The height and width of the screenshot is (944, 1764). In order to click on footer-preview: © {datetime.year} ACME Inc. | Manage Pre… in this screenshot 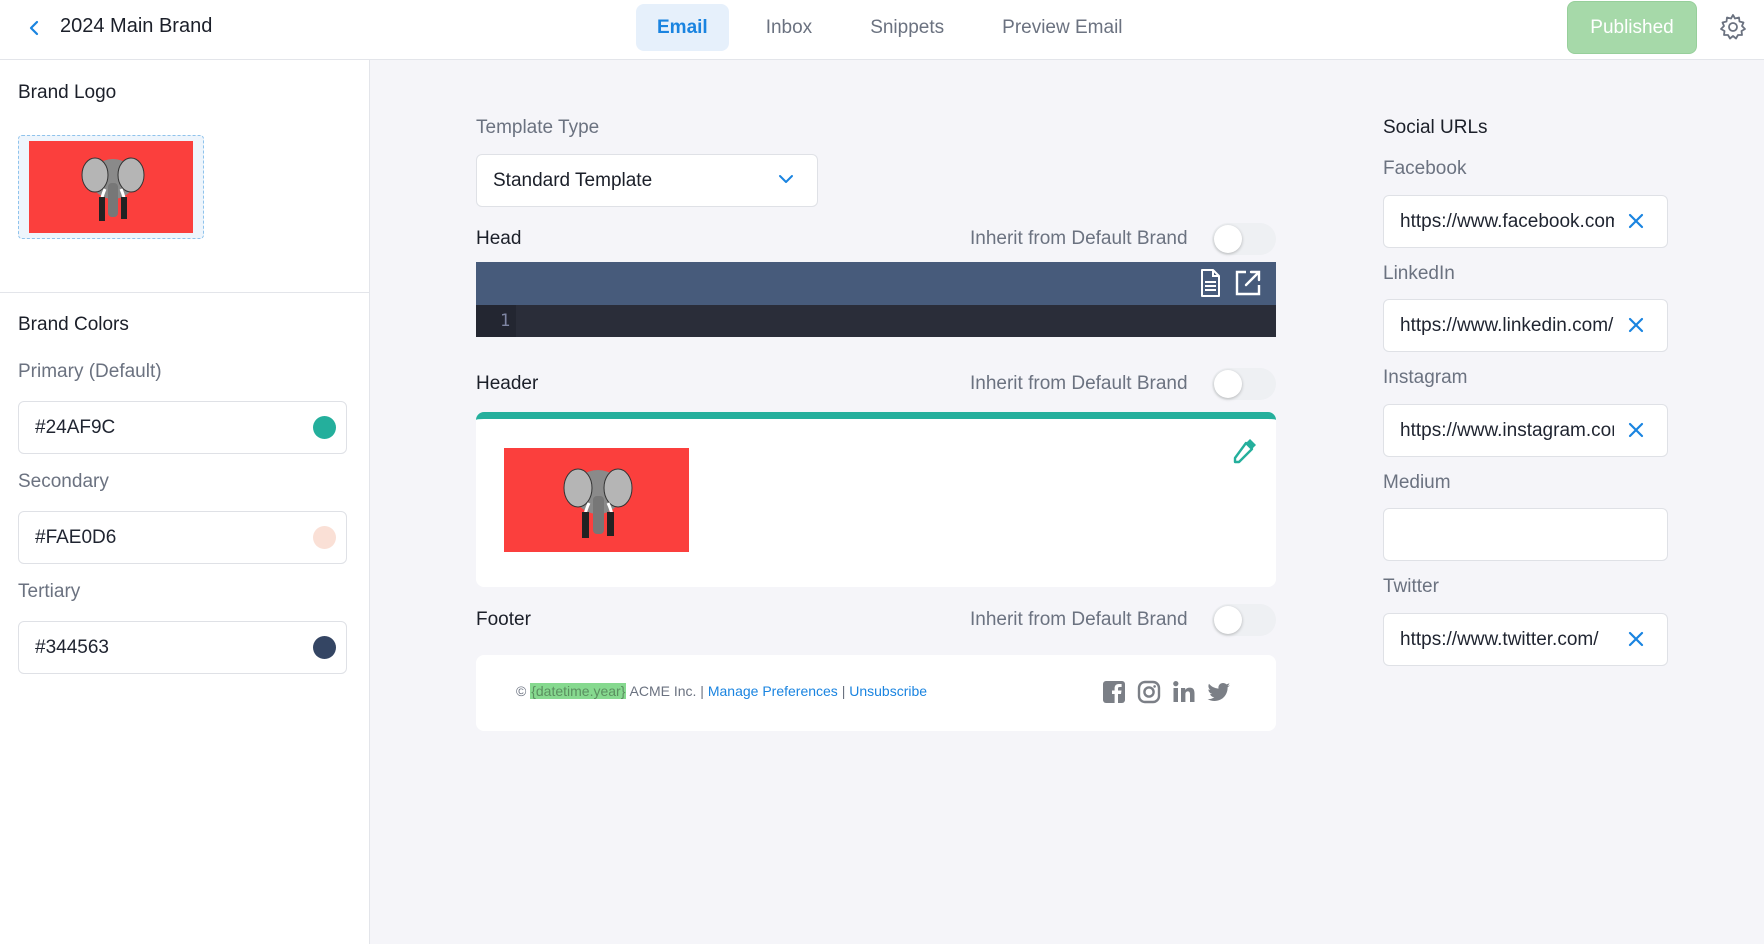, I will do `click(876, 693)`.